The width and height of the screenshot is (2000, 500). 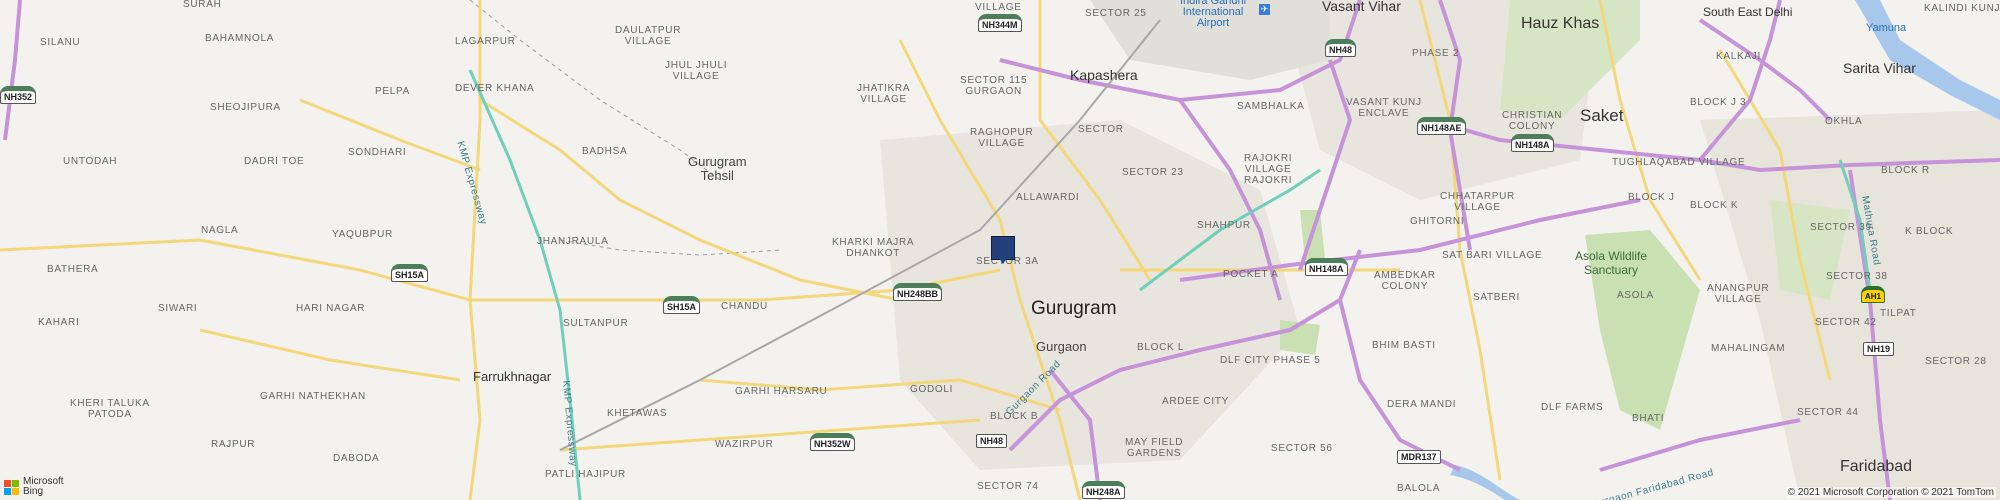 I want to click on place-label: DABODA, so click(x=356, y=458).